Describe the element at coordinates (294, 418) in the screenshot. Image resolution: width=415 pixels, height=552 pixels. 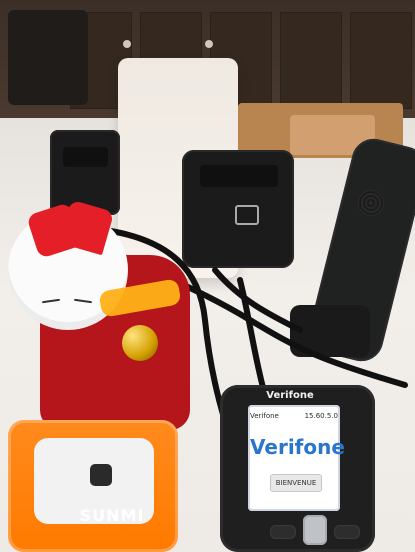
I see `verifone-status-bar: Verifone 15.60.5.0` at that location.